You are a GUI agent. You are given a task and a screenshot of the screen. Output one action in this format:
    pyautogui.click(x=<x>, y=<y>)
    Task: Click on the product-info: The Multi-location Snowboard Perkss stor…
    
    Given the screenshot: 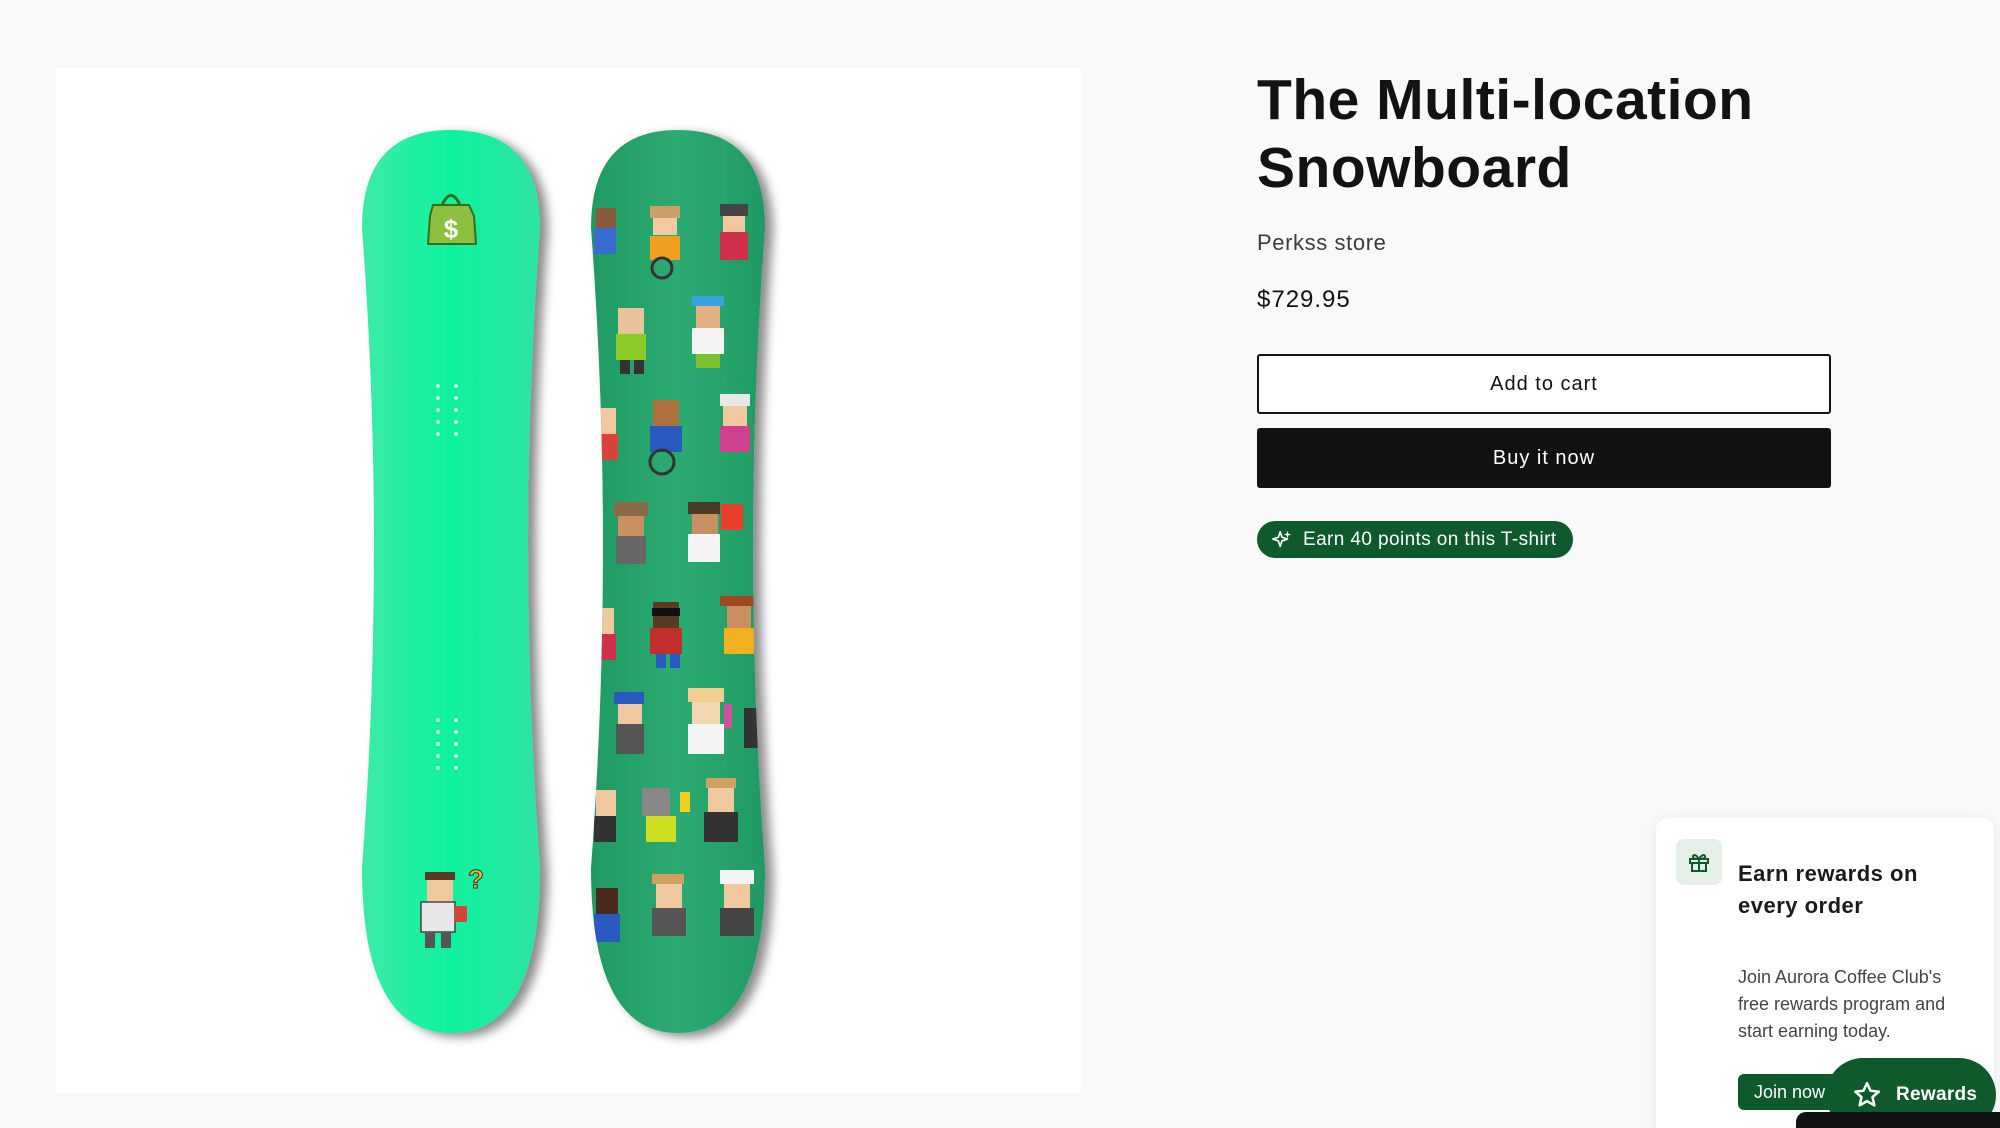 What is the action you would take?
    pyautogui.click(x=1547, y=312)
    